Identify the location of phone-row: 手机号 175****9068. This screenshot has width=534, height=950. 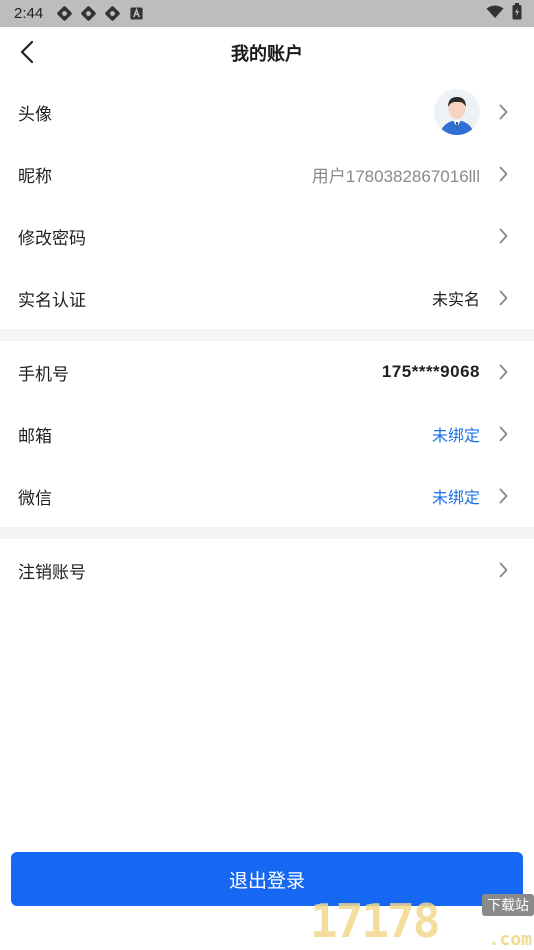
(267, 372).